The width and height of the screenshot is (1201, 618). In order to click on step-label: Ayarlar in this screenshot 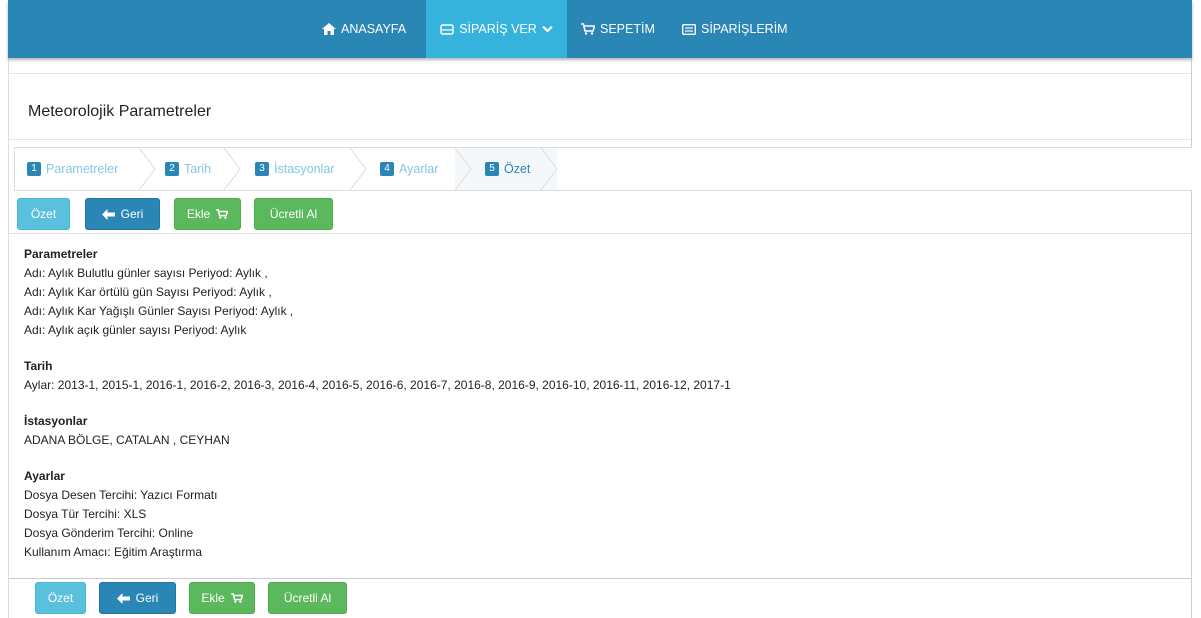, I will do `click(419, 169)`.